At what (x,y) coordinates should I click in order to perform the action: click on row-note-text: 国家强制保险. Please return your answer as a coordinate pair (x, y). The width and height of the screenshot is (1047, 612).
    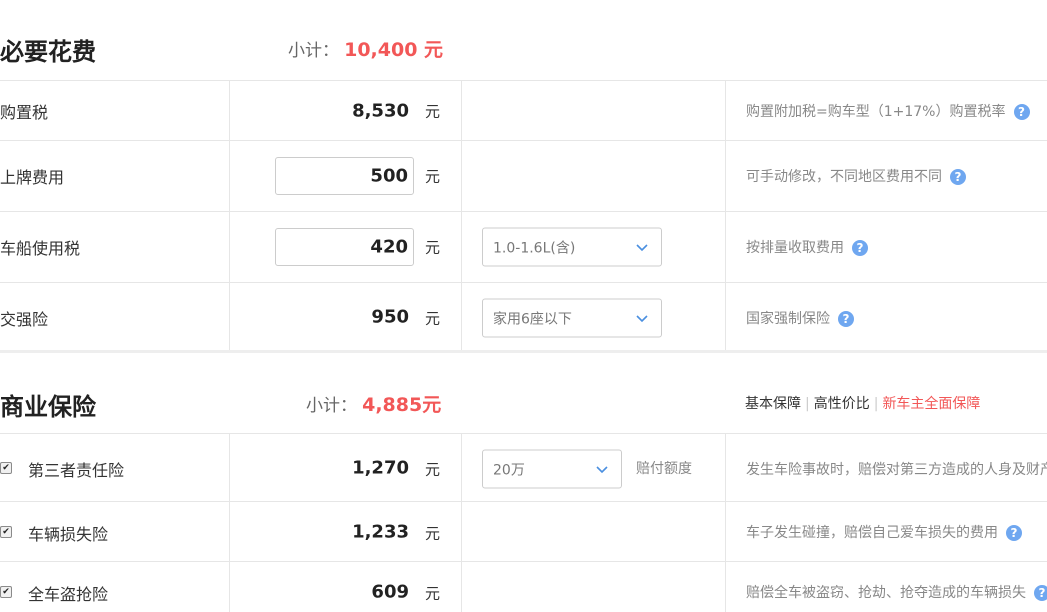
    Looking at the image, I should click on (788, 319).